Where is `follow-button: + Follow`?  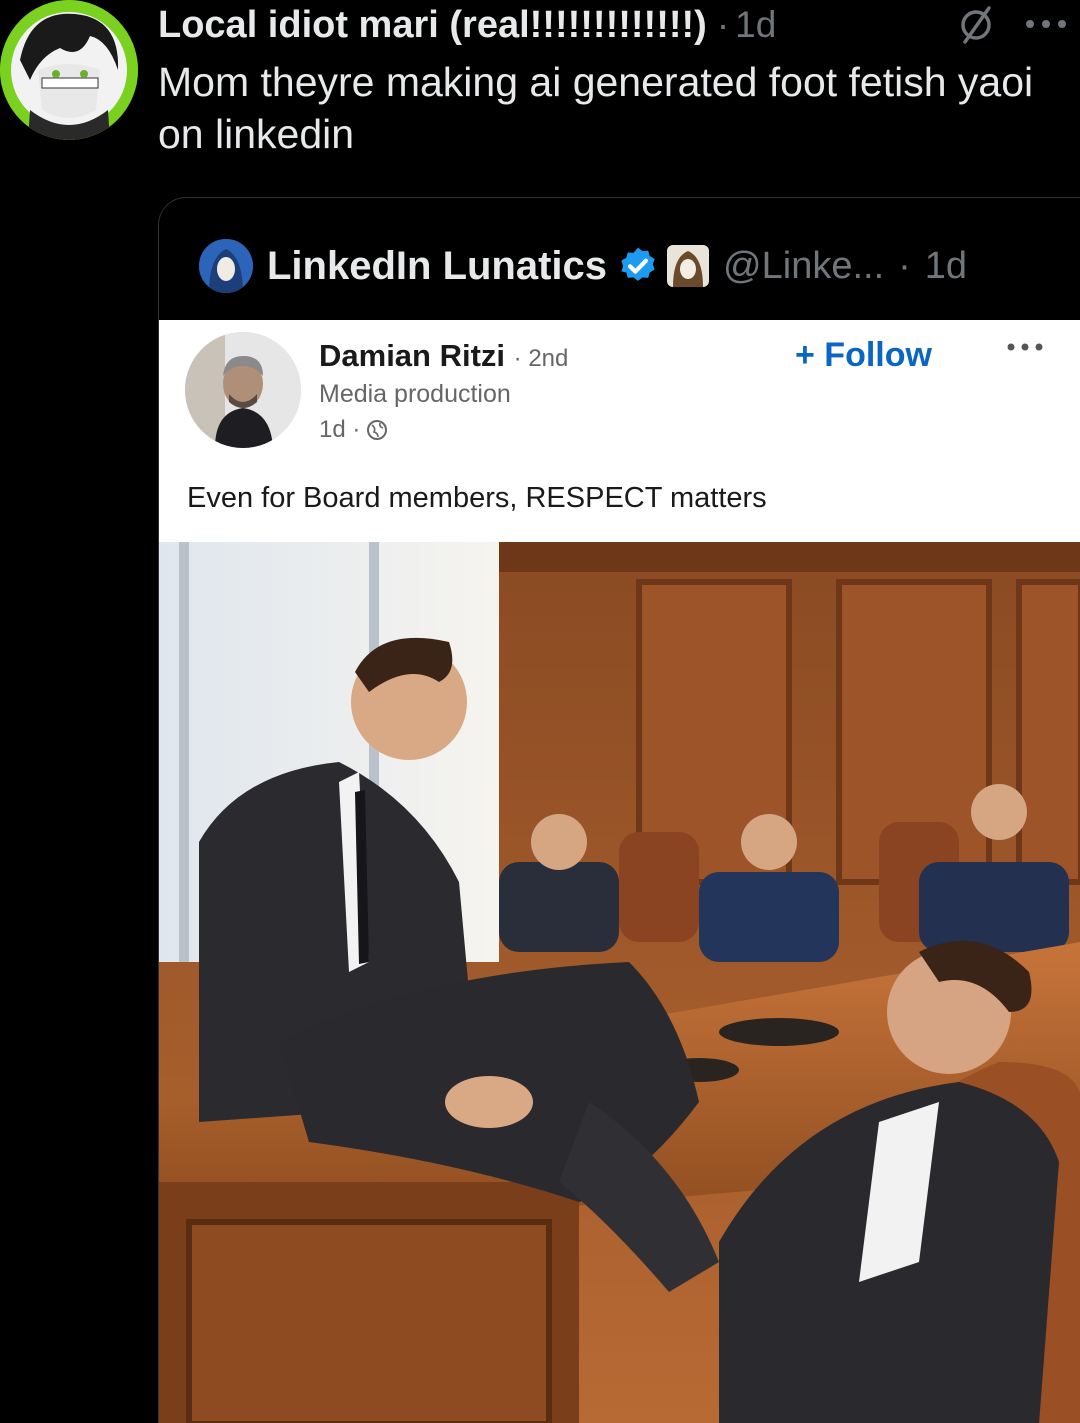
follow-button: + Follow is located at coordinates (863, 355).